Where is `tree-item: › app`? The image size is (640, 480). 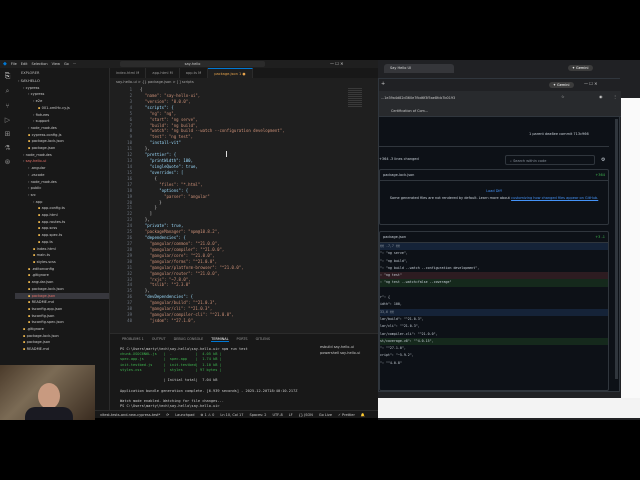 tree-item: › app is located at coordinates (62, 202).